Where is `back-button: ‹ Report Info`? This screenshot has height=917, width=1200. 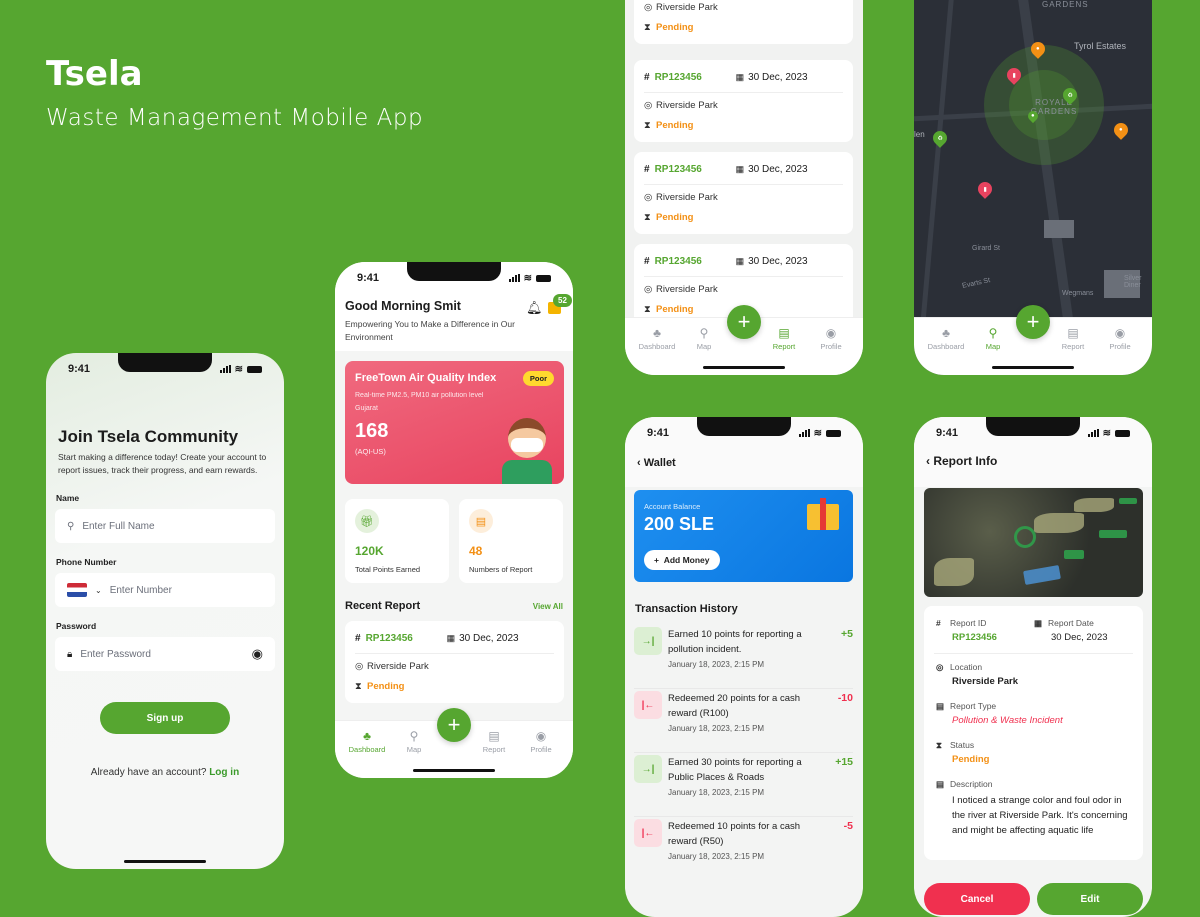 back-button: ‹ Report Info is located at coordinates (961, 461).